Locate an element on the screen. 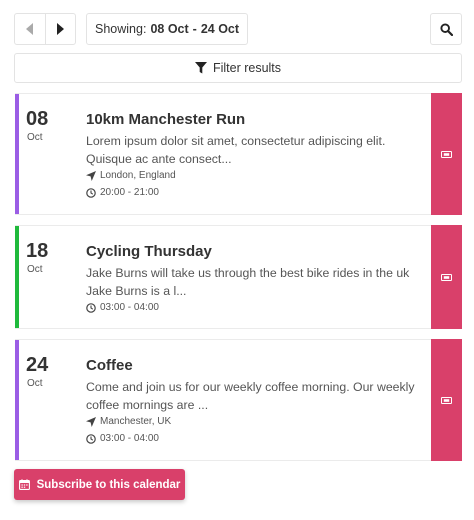  next-button is located at coordinates (59, 29).